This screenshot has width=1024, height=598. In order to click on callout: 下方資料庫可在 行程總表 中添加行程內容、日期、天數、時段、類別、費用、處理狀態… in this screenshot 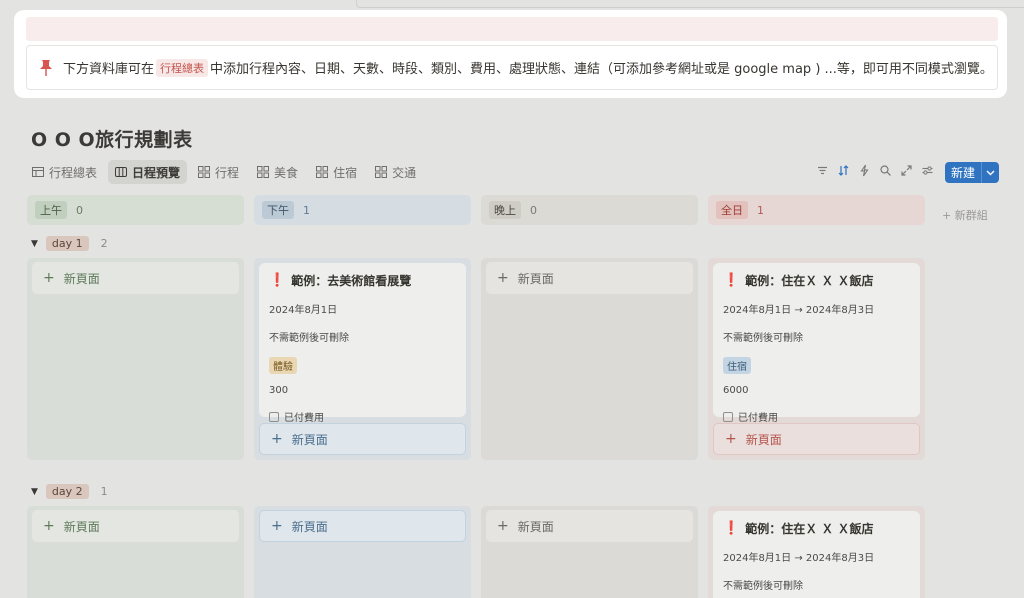, I will do `click(512, 67)`.